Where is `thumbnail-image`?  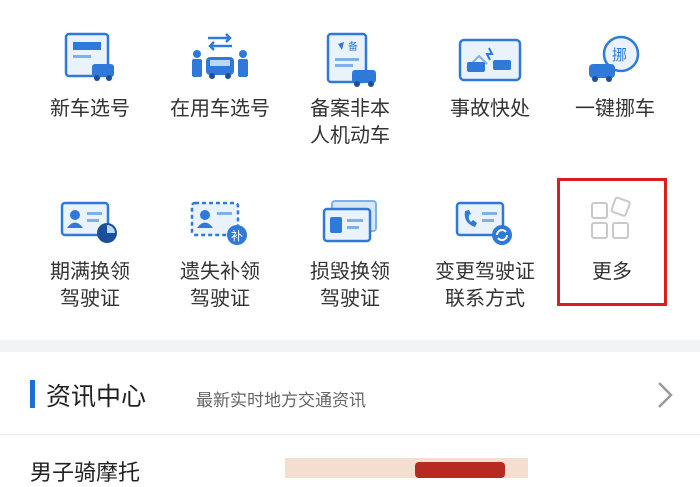 thumbnail-image is located at coordinates (460, 470).